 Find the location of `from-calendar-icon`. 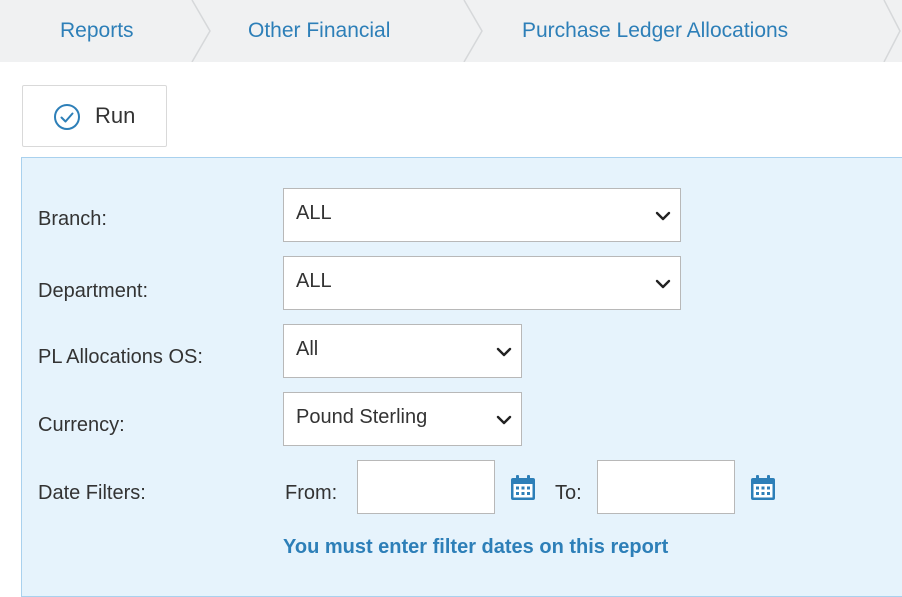

from-calendar-icon is located at coordinates (523, 488).